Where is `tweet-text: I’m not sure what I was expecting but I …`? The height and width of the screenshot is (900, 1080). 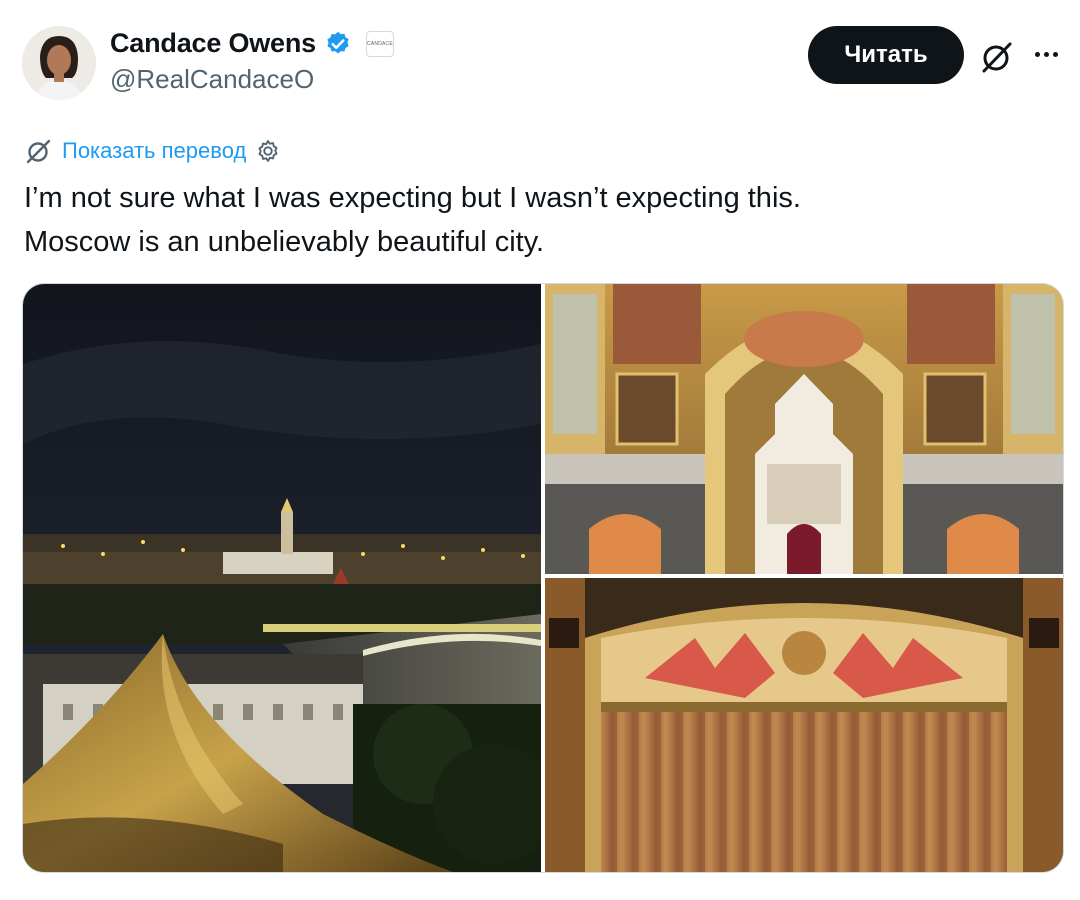
tweet-text: I’m not sure what I was expecting but I … is located at coordinates (539, 220).